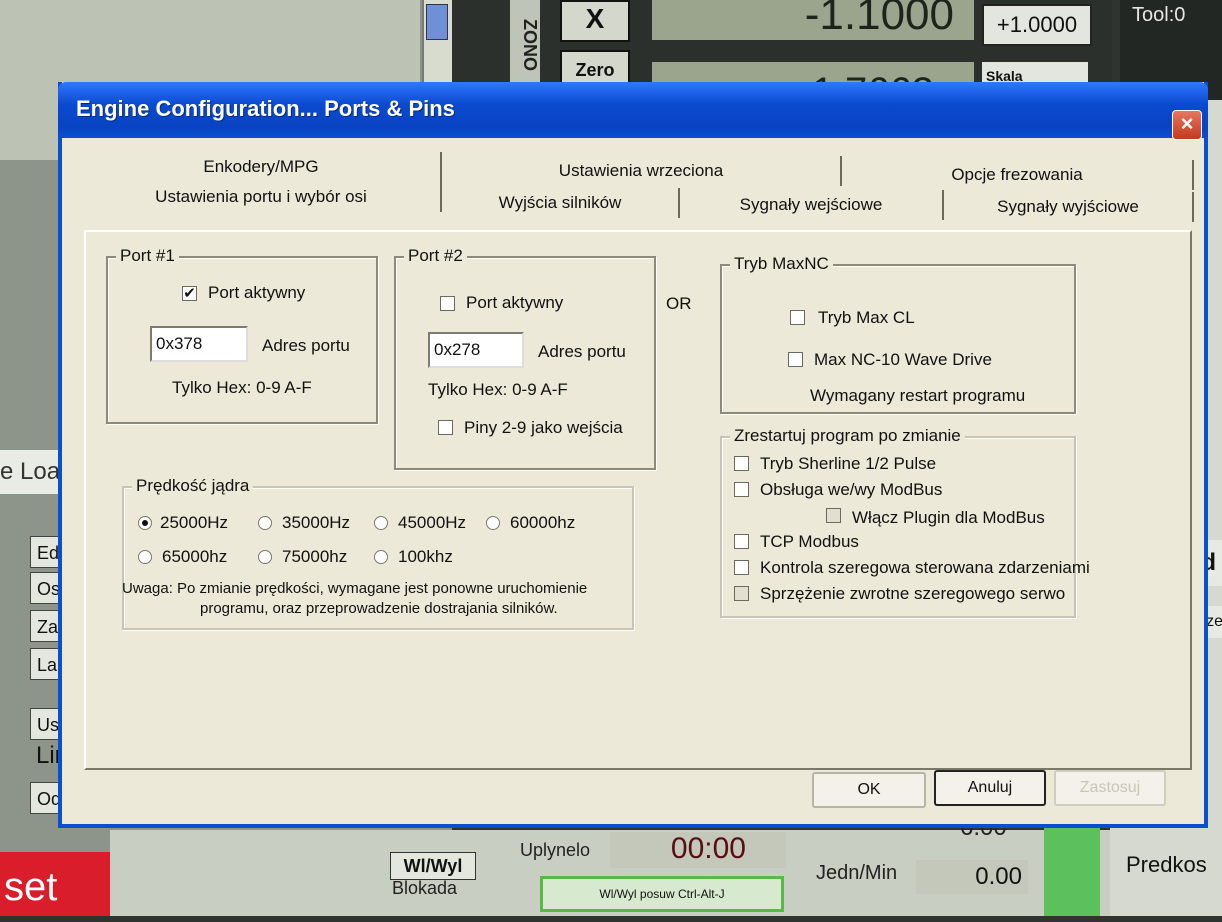 This screenshot has width=1222, height=922. I want to click on max-cl-checkbox, so click(797, 317).